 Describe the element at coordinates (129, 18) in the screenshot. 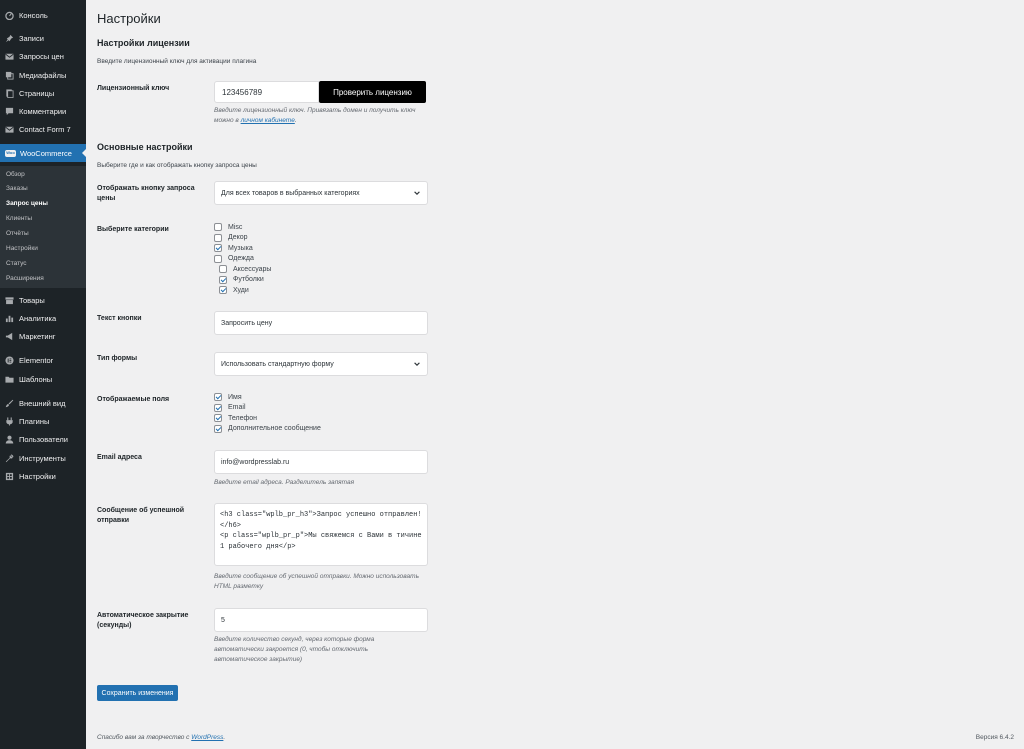

I see `page-title: Настройки` at that location.